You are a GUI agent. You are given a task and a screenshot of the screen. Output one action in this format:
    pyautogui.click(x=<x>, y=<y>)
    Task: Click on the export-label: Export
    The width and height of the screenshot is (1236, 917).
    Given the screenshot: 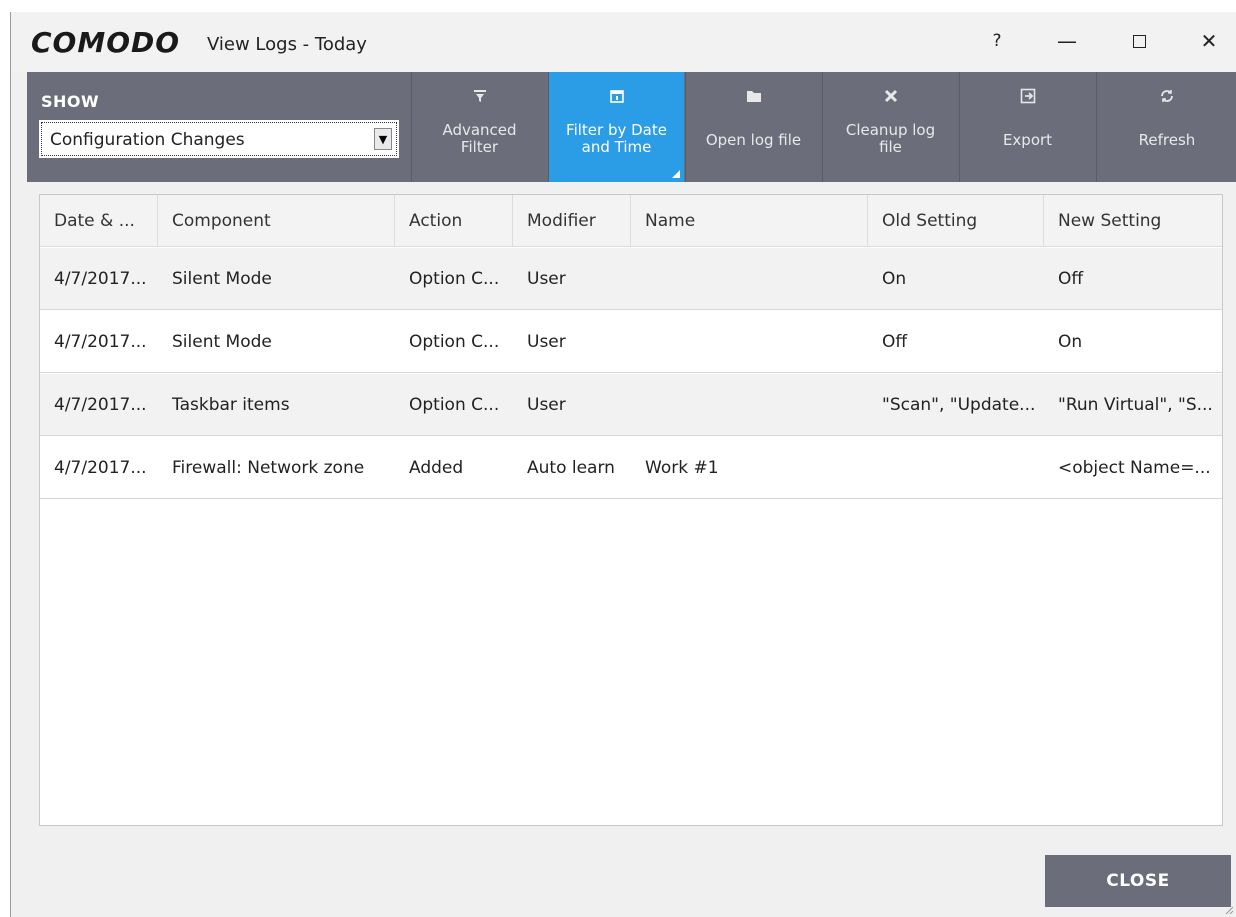 What is the action you would take?
    pyautogui.click(x=1027, y=140)
    